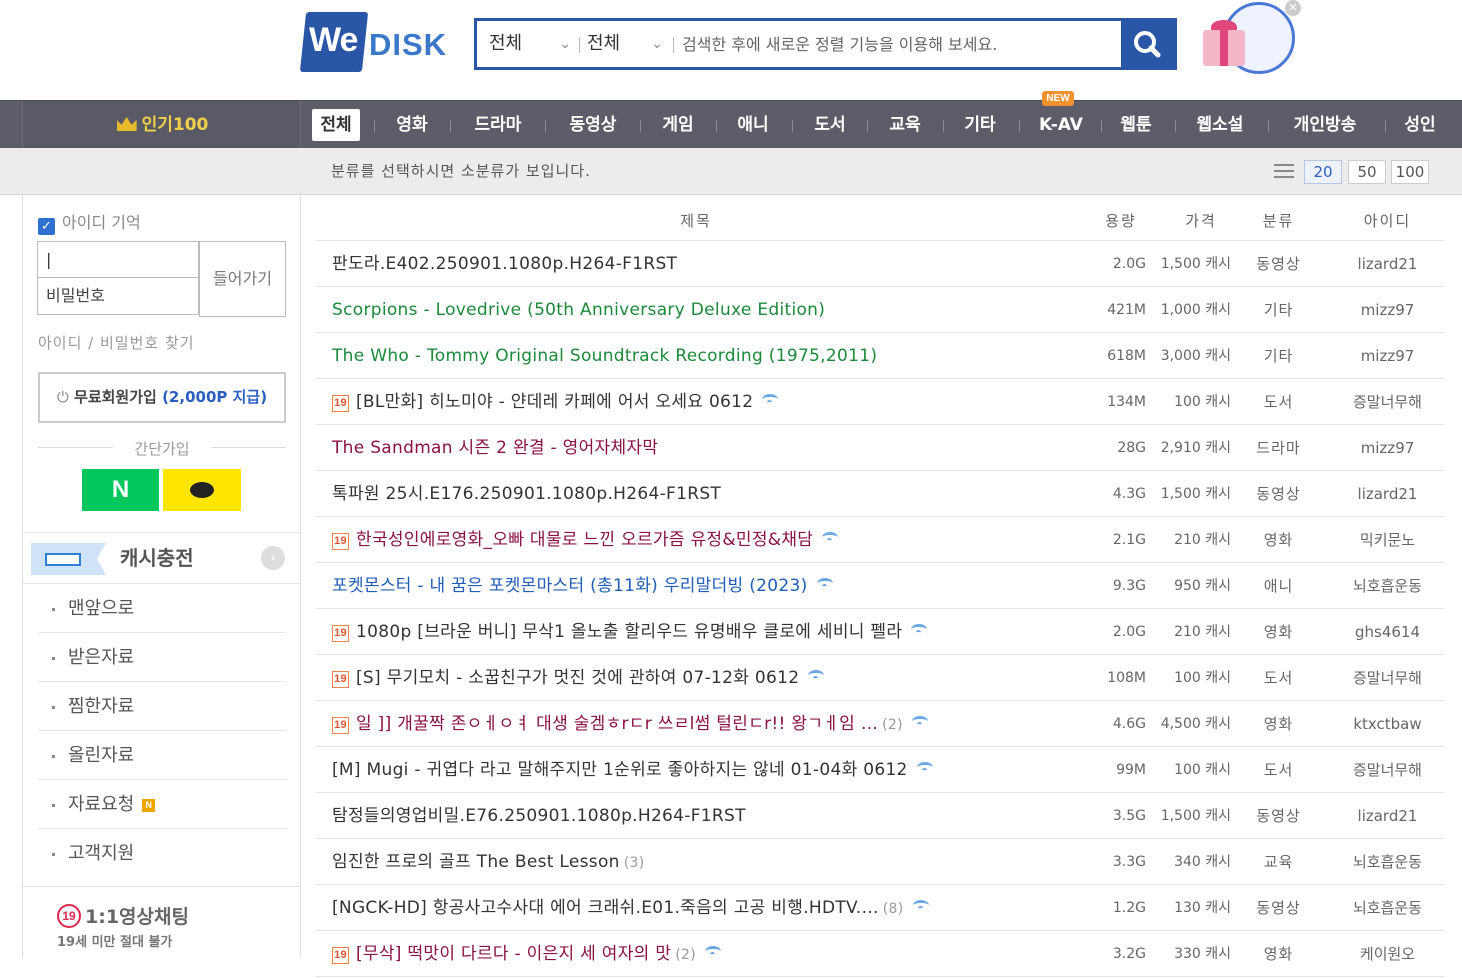 The width and height of the screenshot is (1462, 978). Describe the element at coordinates (162, 397) in the screenshot. I see `free-signup-button: ⏻ 무료회원가입 (2,000P 지급)` at that location.